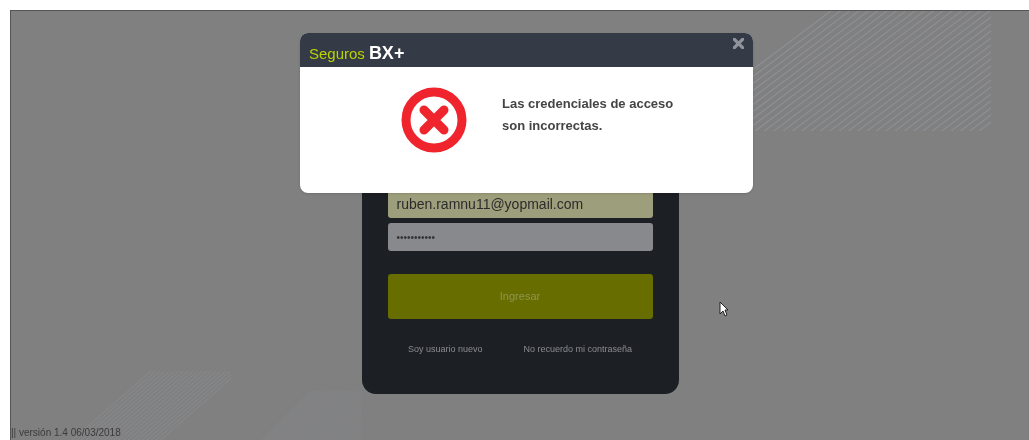 This screenshot has height=440, width=1029. I want to click on brand-mark: BX+, so click(386, 53).